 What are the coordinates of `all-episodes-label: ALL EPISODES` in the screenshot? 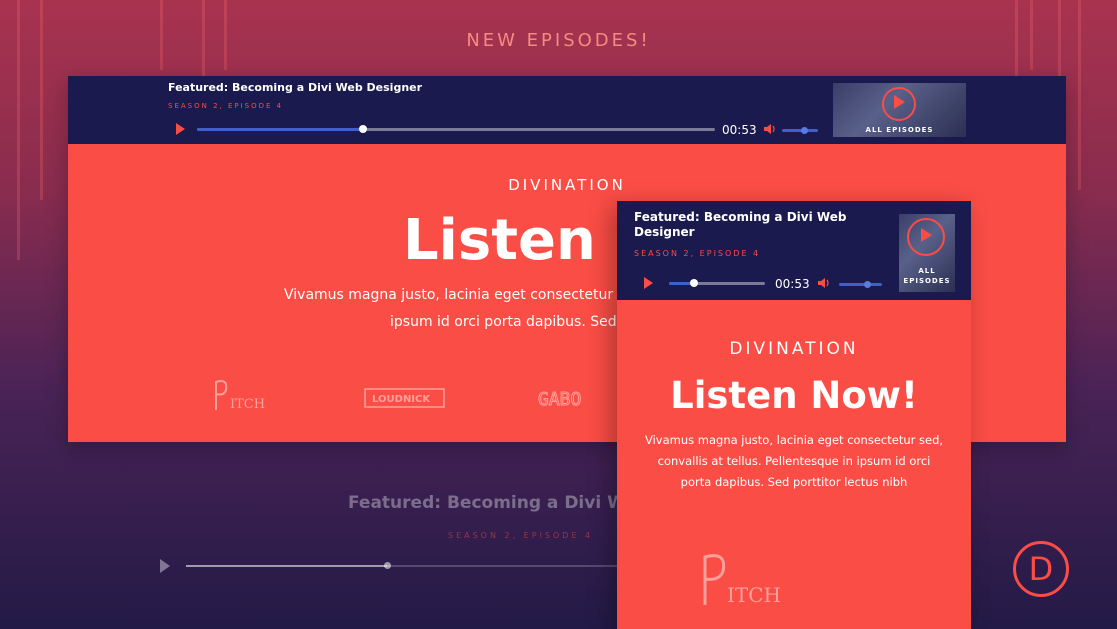 It's located at (899, 130).